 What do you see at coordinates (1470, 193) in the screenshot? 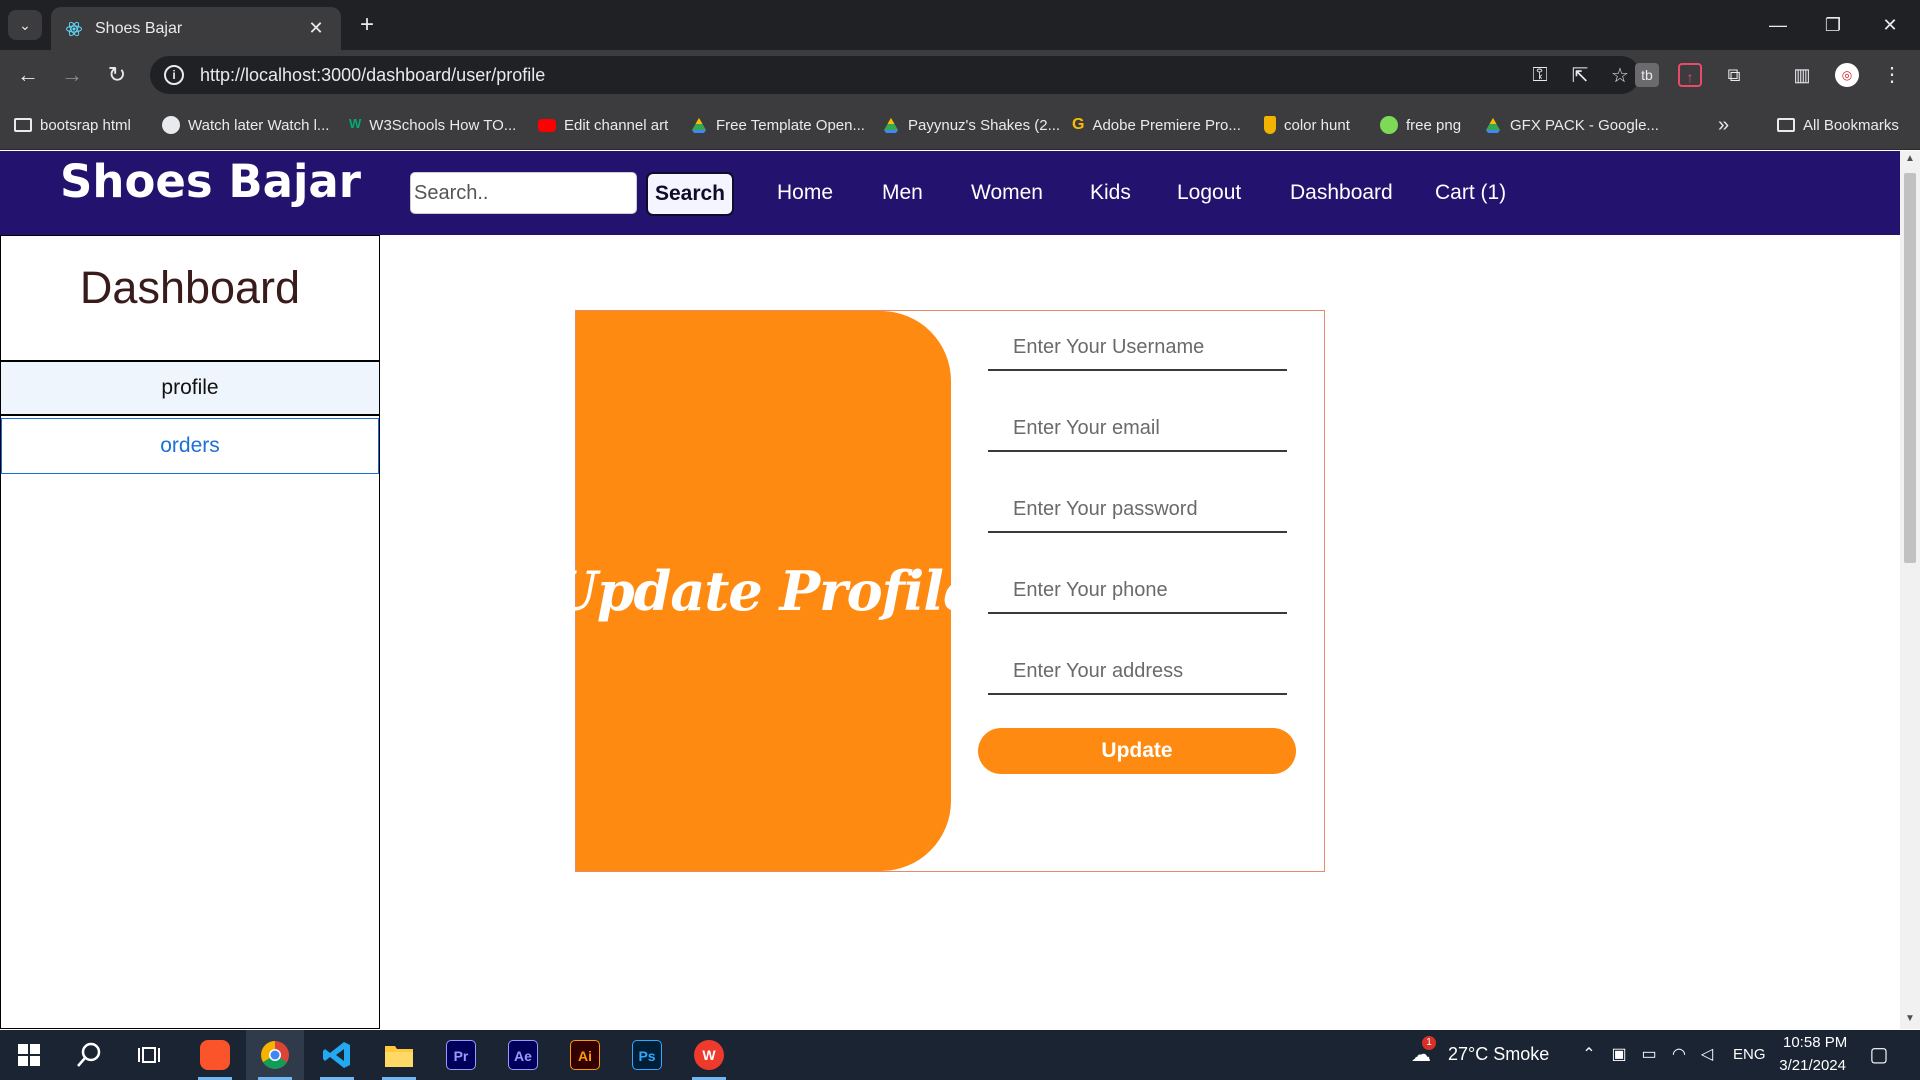
I see `nav-link-cart: Cart (1)` at bounding box center [1470, 193].